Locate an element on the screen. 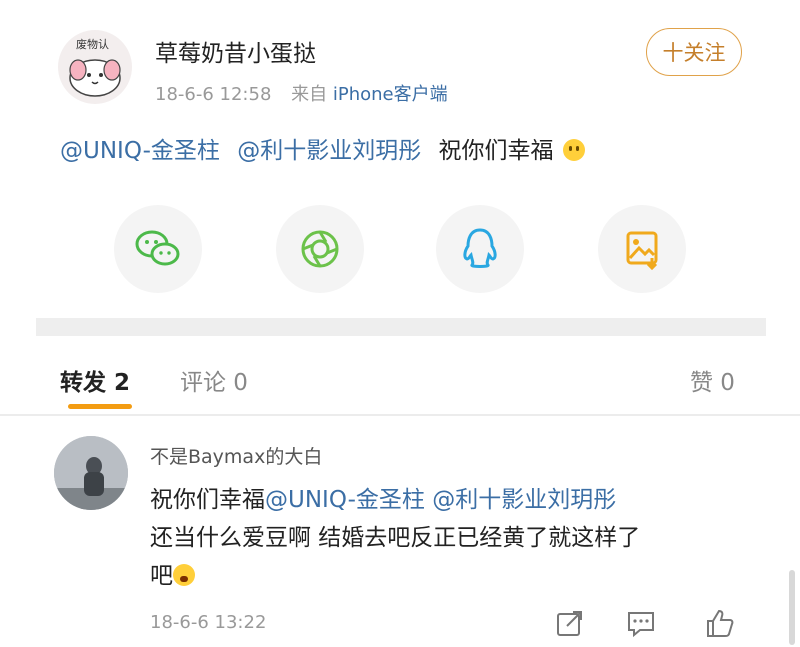 Image resolution: width=800 pixels, height=647 pixels. like-icon is located at coordinates (719, 623).